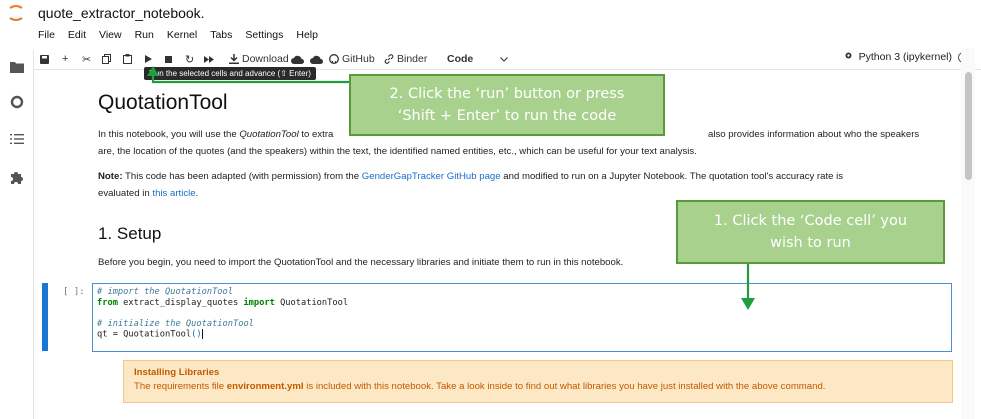  What do you see at coordinates (334, 59) in the screenshot?
I see `github-icon` at bounding box center [334, 59].